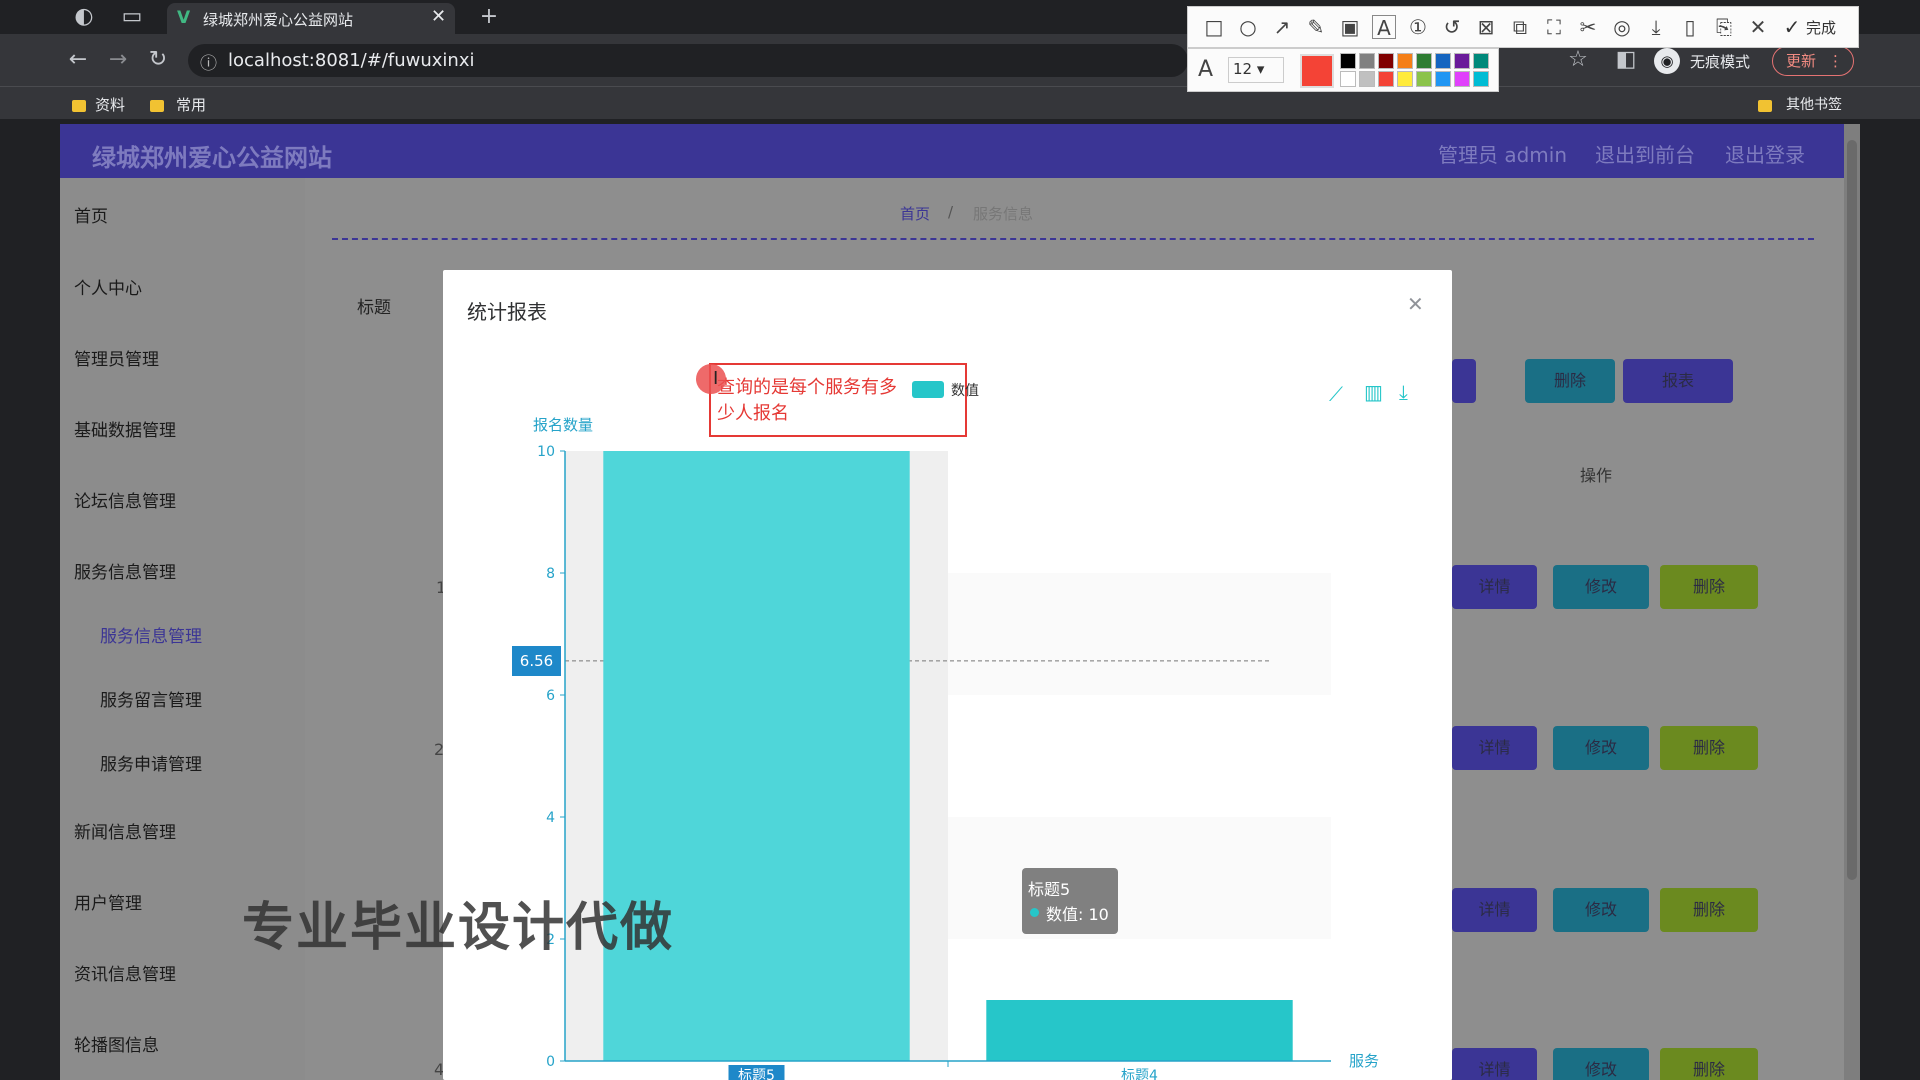  Describe the element at coordinates (838, 400) in the screenshot. I see `annotation-box: 查询的是每个服务有多少人报名` at that location.